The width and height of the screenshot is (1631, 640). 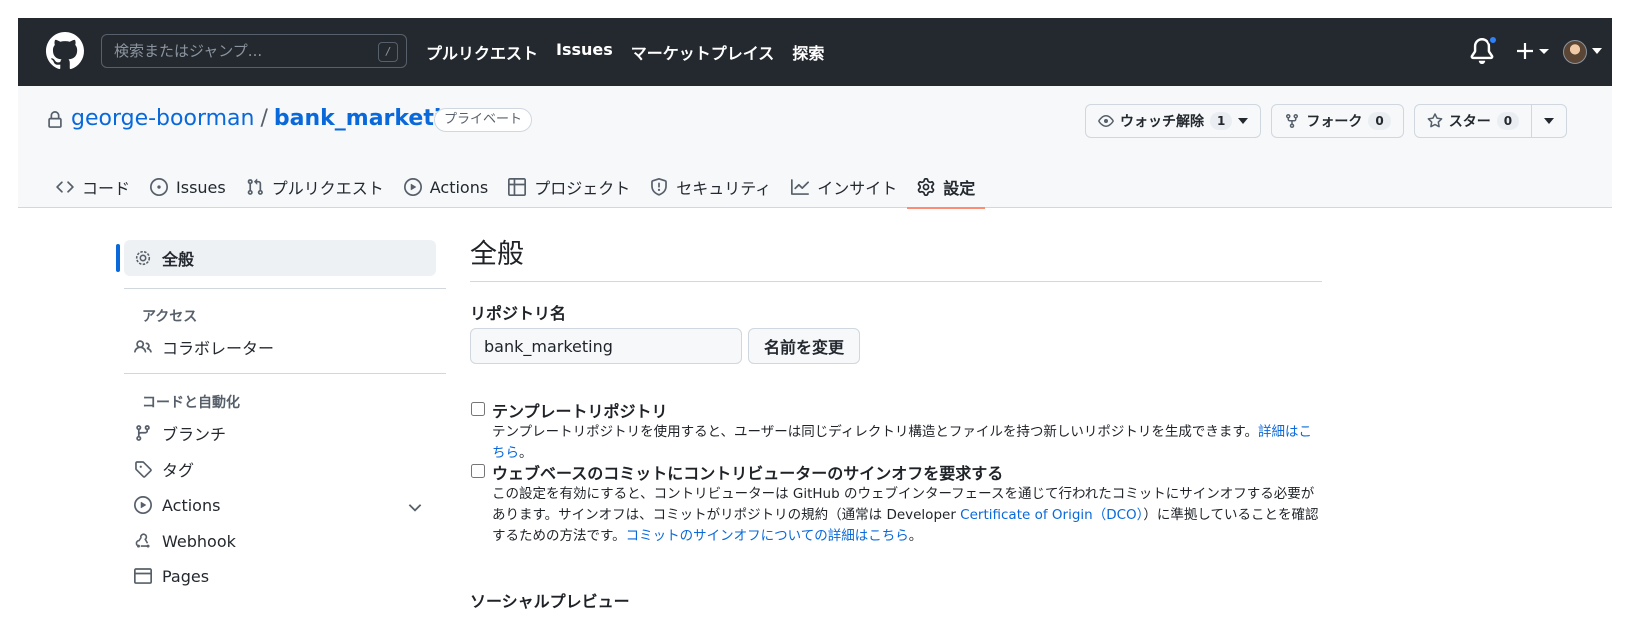 I want to click on sidebar-item-branches-label: ブランチ, so click(x=194, y=434).